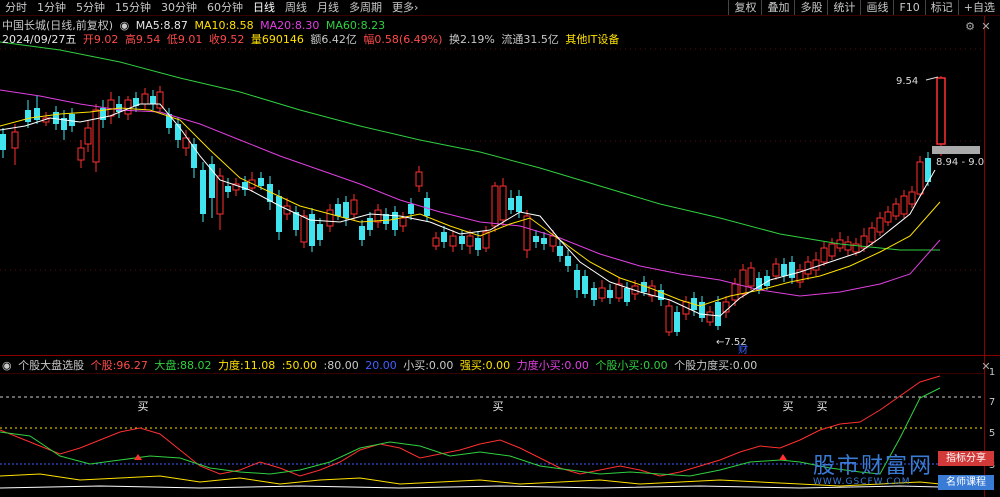 This screenshot has width=1000, height=497. What do you see at coordinates (369, 39) in the screenshot?
I see `change-label: 幅` at bounding box center [369, 39].